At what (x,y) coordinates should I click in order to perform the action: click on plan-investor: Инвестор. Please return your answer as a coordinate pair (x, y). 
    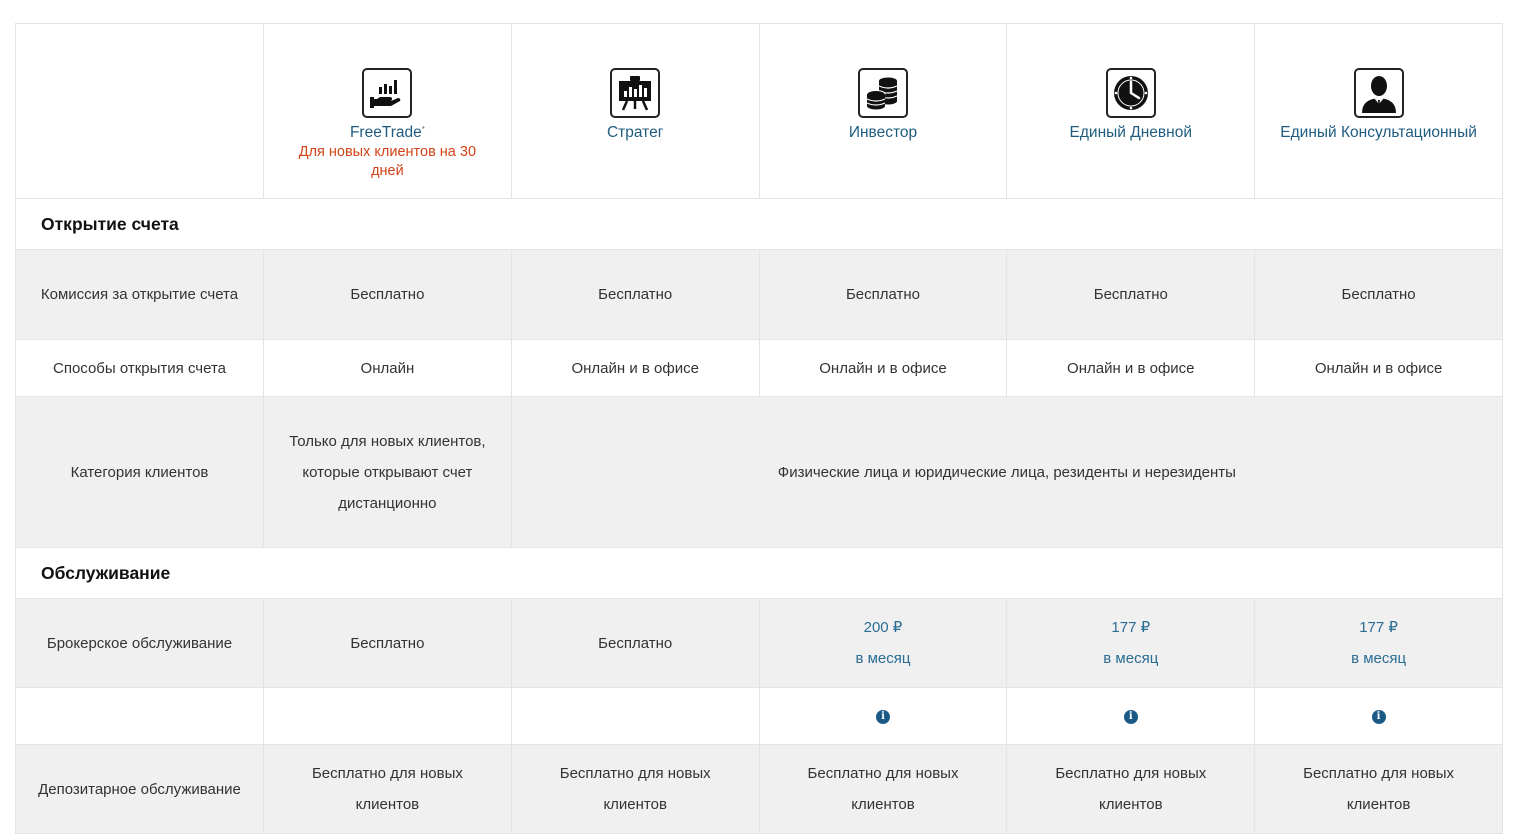
    Looking at the image, I should click on (883, 111).